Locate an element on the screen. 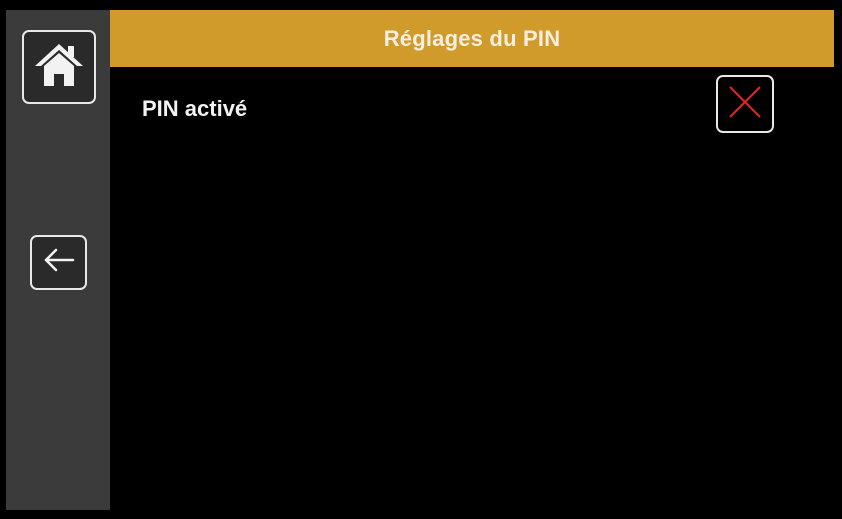 Image resolution: width=842 pixels, height=519 pixels. home-button is located at coordinates (59, 67).